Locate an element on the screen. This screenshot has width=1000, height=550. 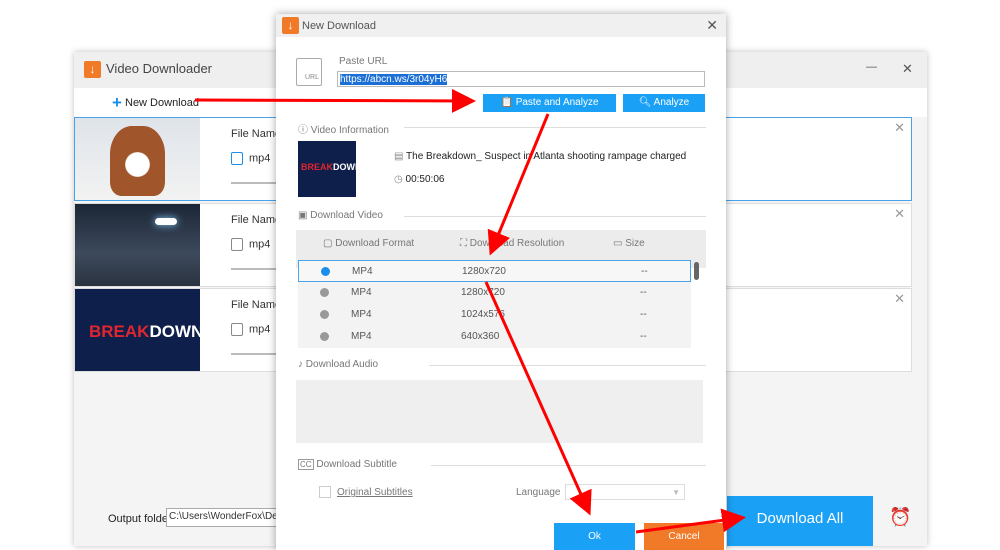
arrow-to-ok is located at coordinates (538, 398).